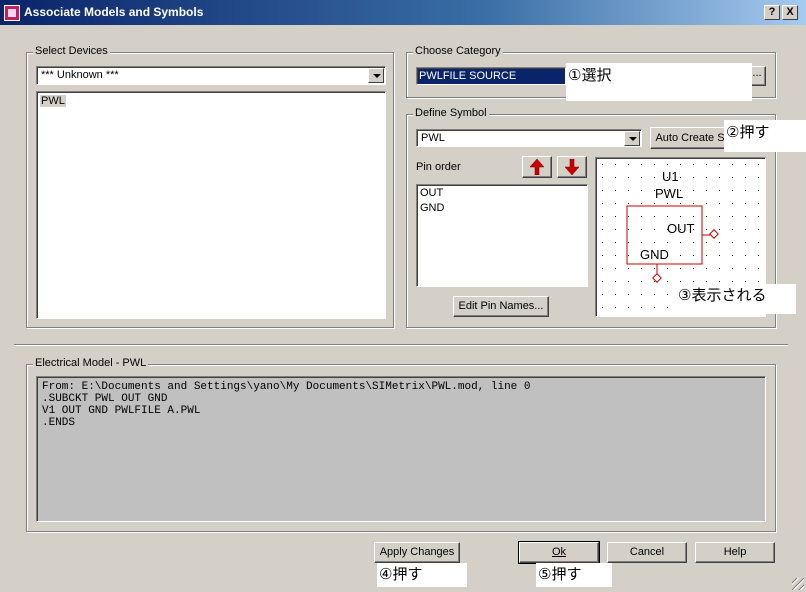  I want to click on define-symbol-label: Define Symbol, so click(451, 113).